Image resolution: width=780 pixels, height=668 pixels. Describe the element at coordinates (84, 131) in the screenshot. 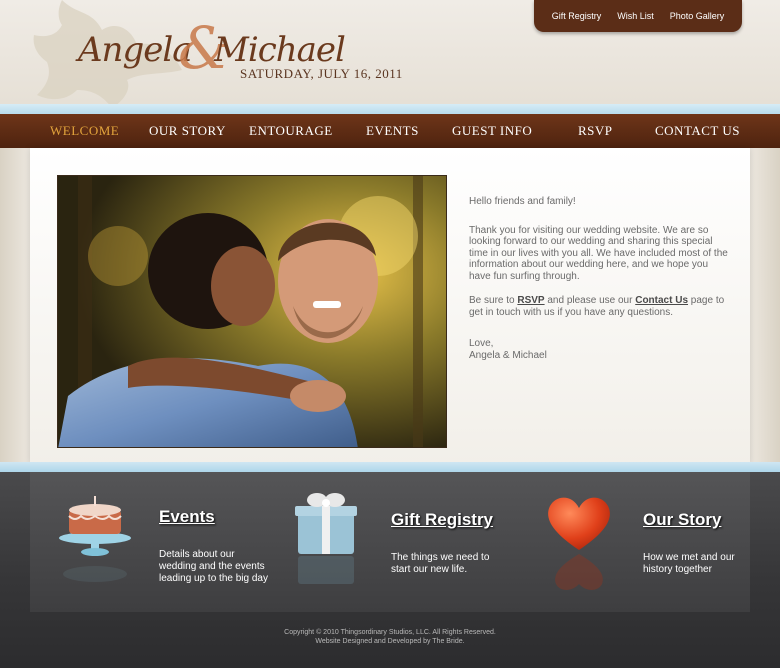

I see `nav-welcome: WELCOME` at that location.